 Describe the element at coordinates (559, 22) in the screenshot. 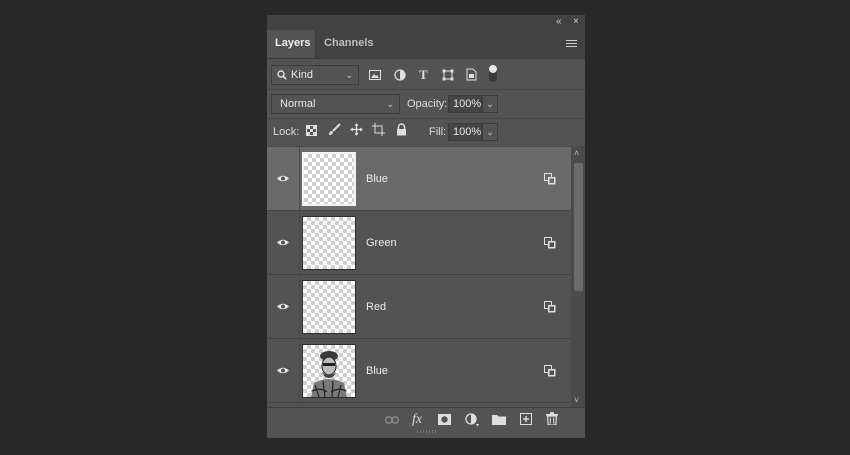

I see `collapse-panel-button: «` at that location.